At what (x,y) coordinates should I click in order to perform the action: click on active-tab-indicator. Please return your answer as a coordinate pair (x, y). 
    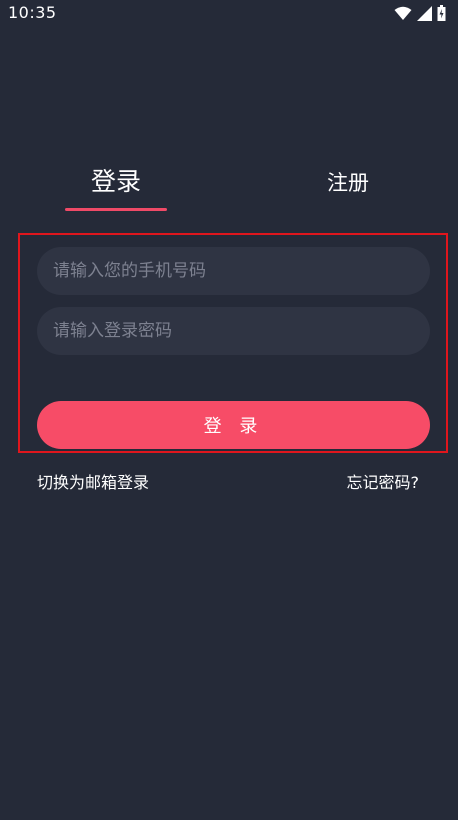
    Looking at the image, I should click on (116, 209).